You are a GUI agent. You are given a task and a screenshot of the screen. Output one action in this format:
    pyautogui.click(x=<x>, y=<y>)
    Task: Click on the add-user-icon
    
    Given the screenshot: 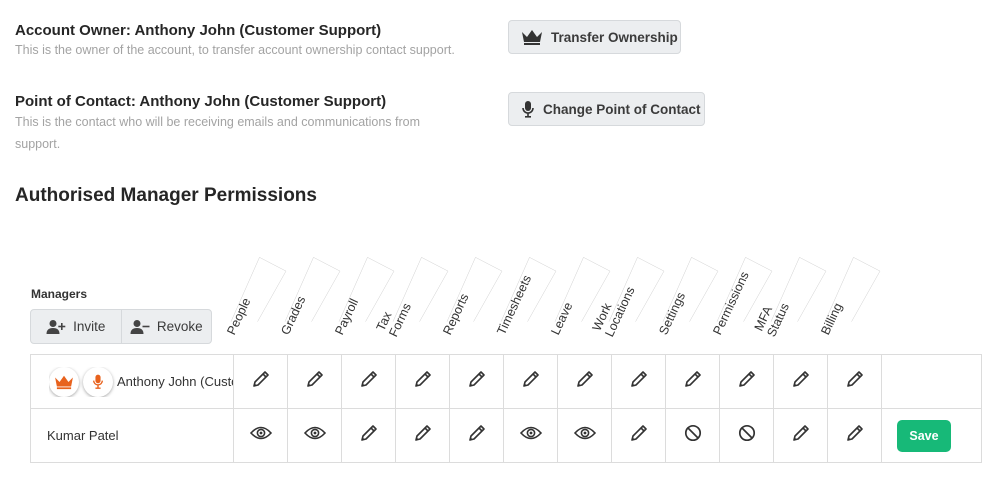 What is the action you would take?
    pyautogui.click(x=56, y=327)
    